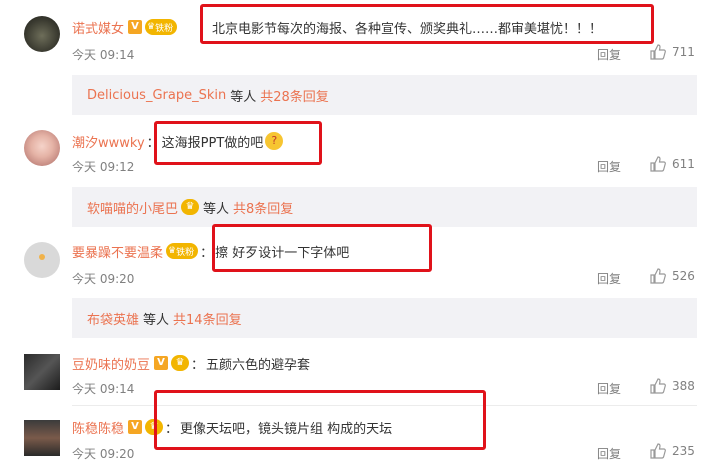  Describe the element at coordinates (103, 167) in the screenshot. I see `timestamp: 今天 09:12` at that location.